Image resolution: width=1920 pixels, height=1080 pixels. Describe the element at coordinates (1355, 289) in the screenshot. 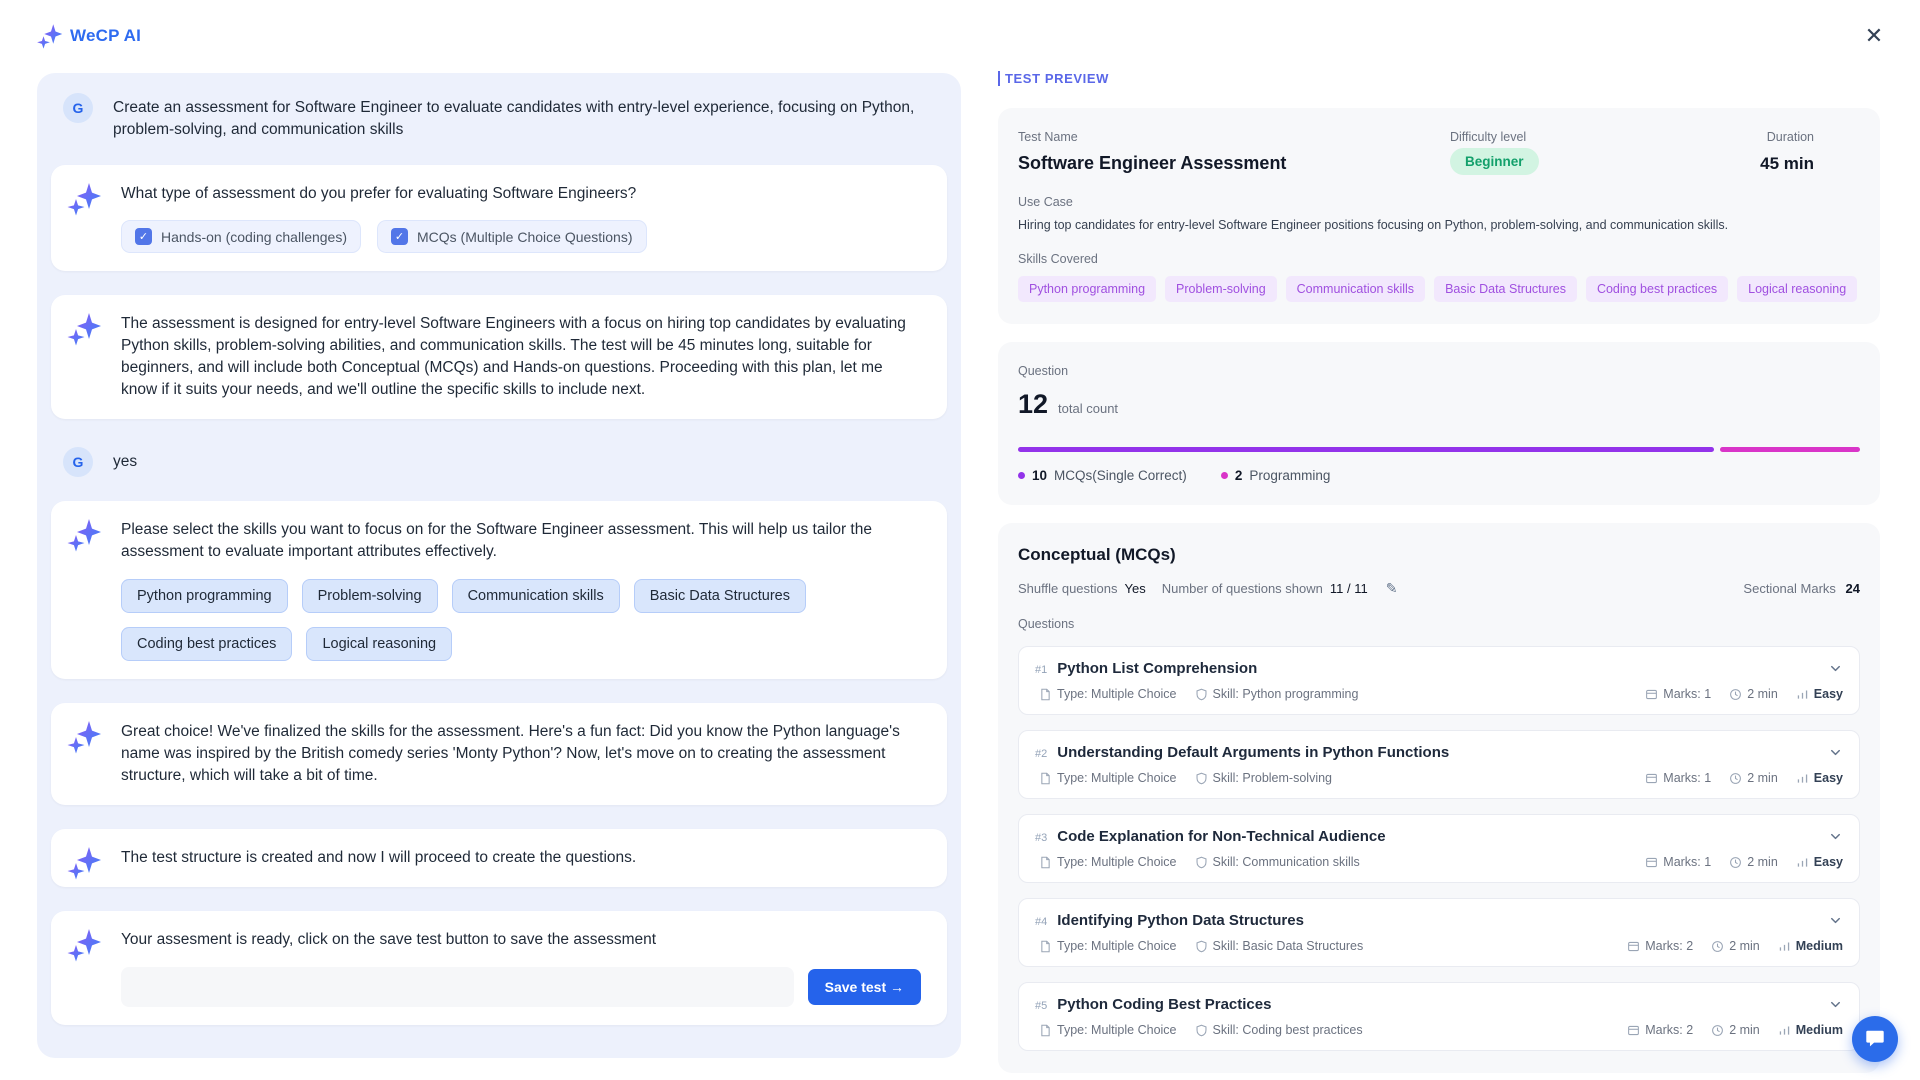

I see `skill-tag: Communication skills` at that location.